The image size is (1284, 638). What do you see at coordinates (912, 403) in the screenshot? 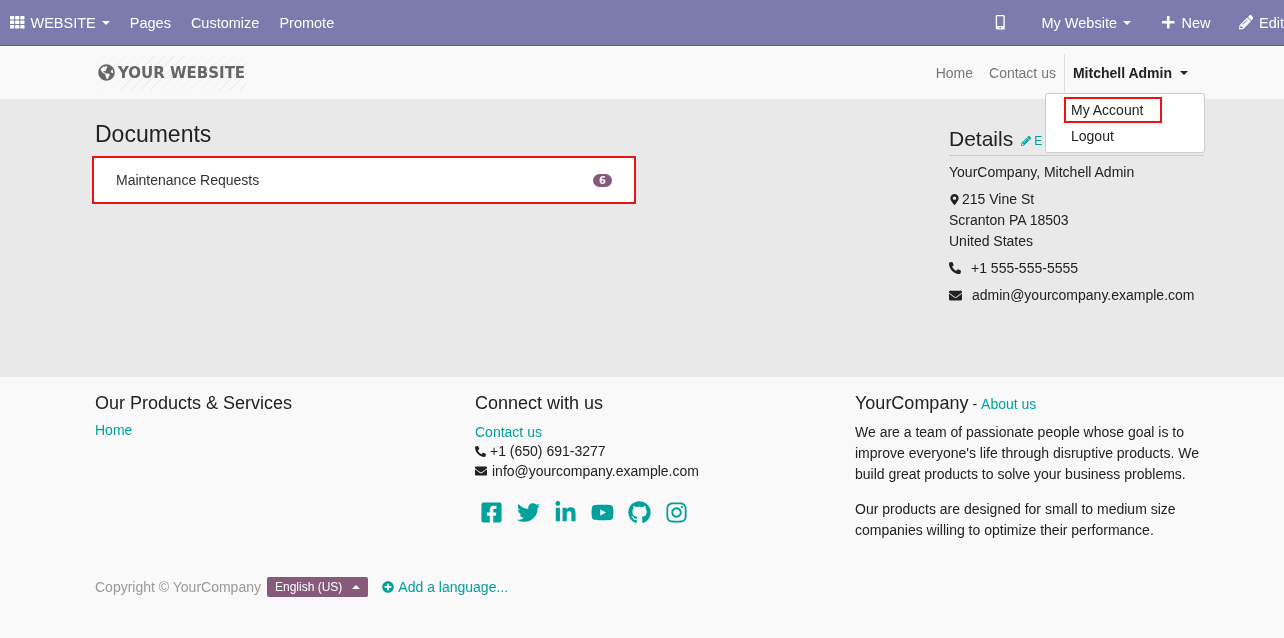
I see `footer-heading: YourCompany` at bounding box center [912, 403].